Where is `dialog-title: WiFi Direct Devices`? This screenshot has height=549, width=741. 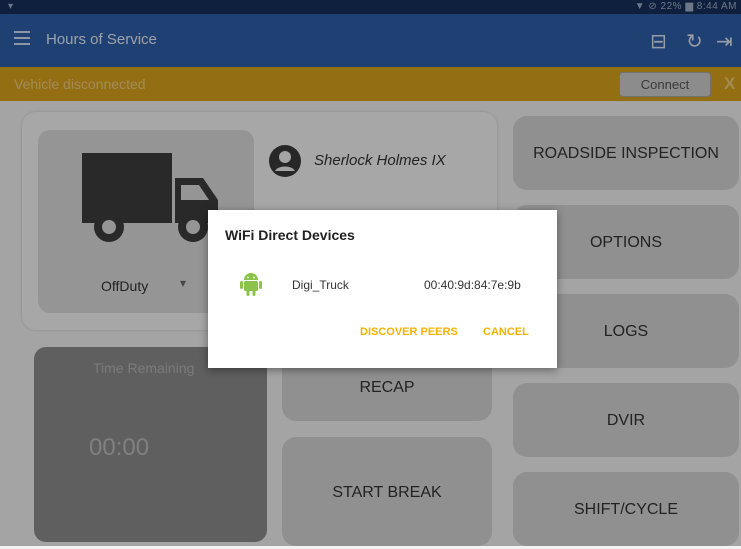
dialog-title: WiFi Direct Devices is located at coordinates (290, 235).